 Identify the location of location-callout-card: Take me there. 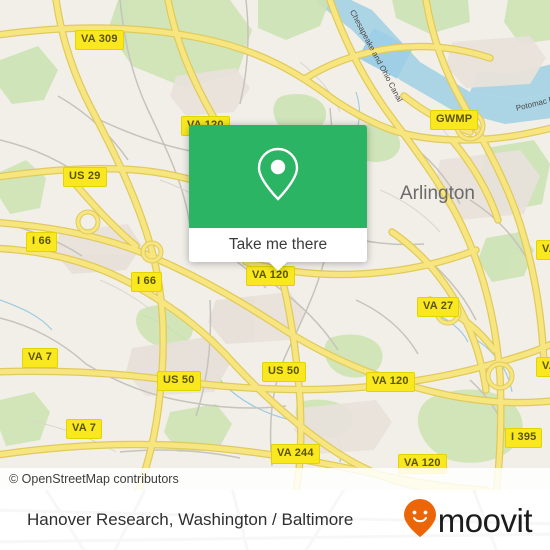
(278, 198).